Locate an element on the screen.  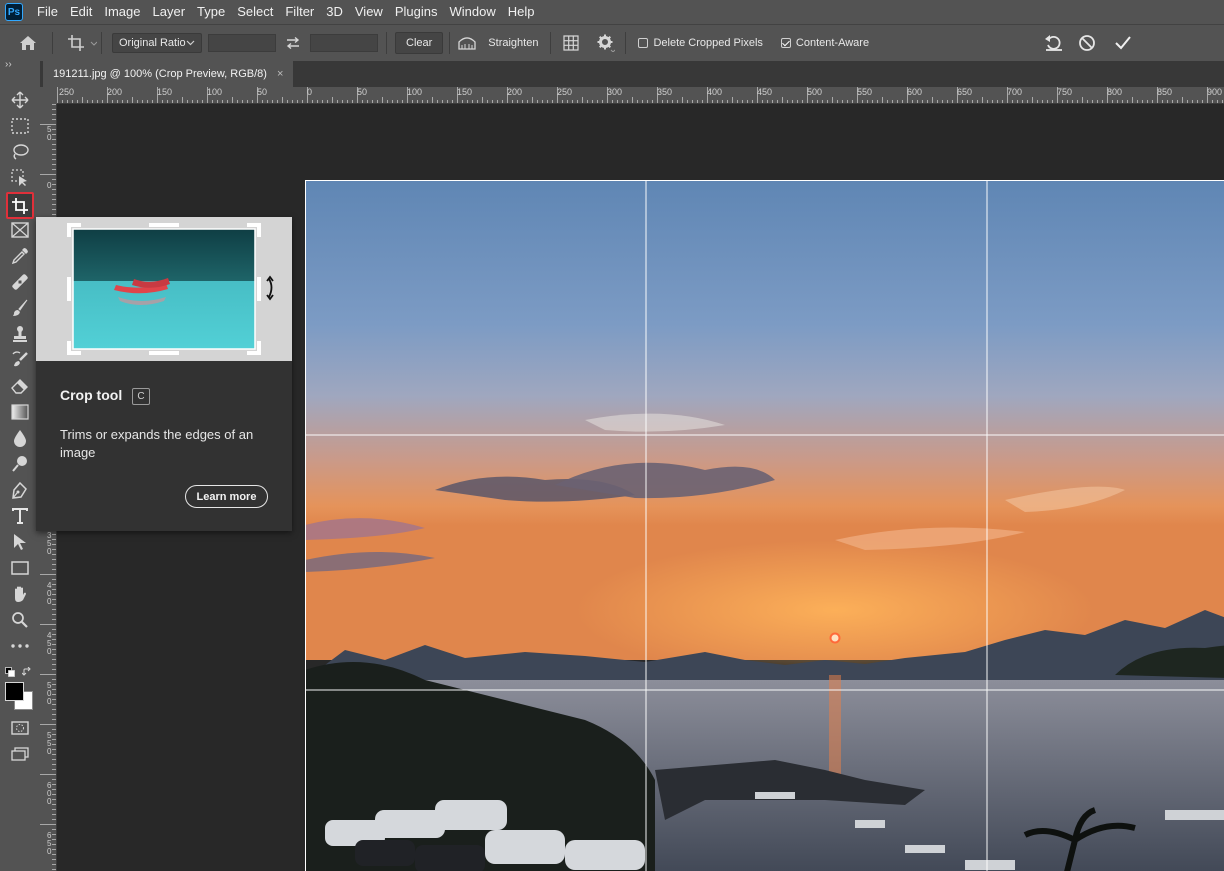
dodge-icon is located at coordinates (19, 464).